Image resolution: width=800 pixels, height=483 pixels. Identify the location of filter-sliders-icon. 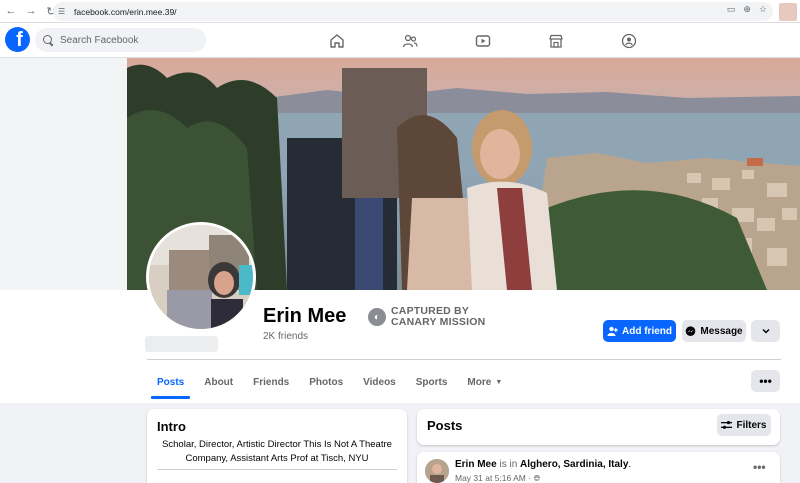
(727, 425).